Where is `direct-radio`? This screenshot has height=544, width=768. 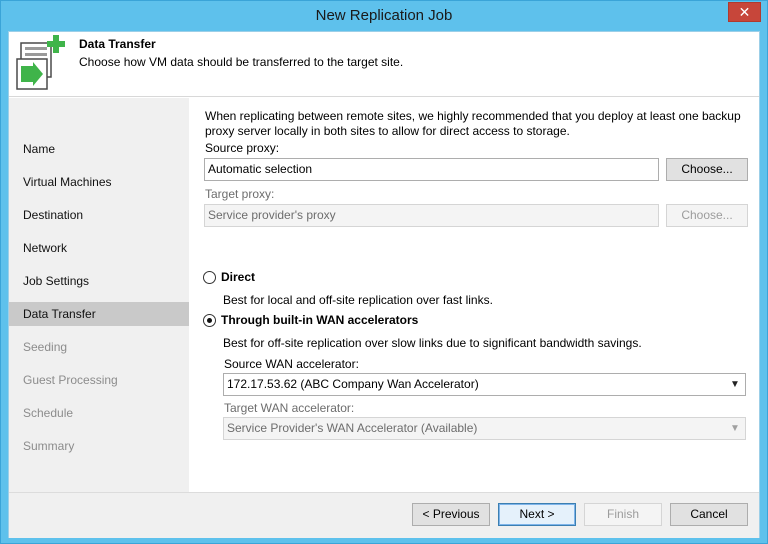
direct-radio is located at coordinates (209, 277).